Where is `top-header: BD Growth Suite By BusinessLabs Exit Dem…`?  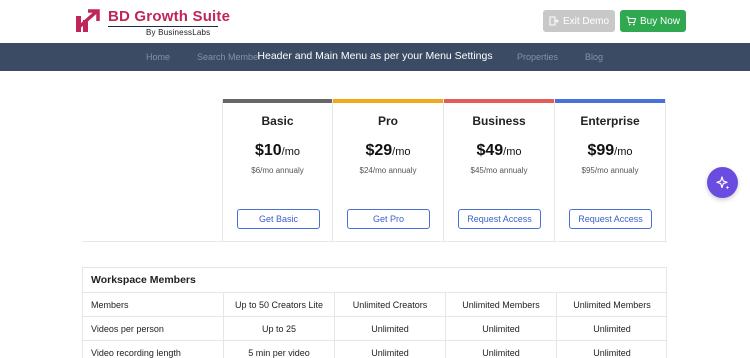 top-header: BD Growth Suite By BusinessLabs Exit Dem… is located at coordinates (375, 21).